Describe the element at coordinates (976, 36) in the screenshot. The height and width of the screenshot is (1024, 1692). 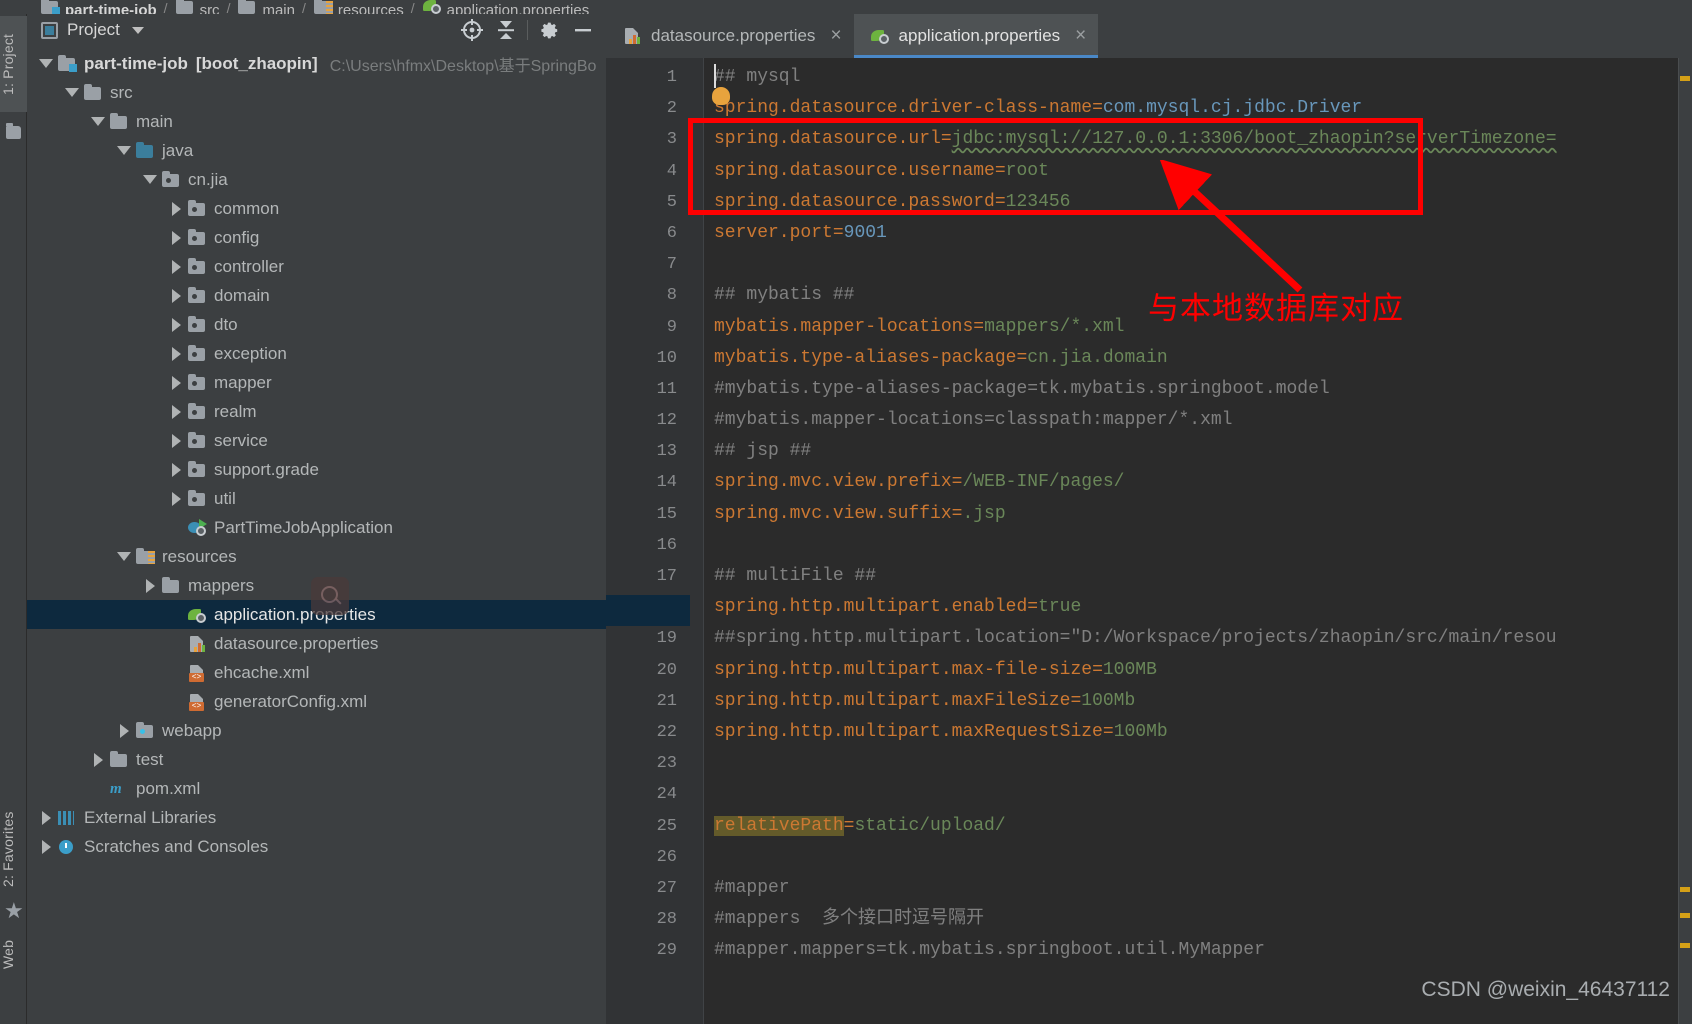
I see `editor-tab-application-properties: application.properties ×` at that location.